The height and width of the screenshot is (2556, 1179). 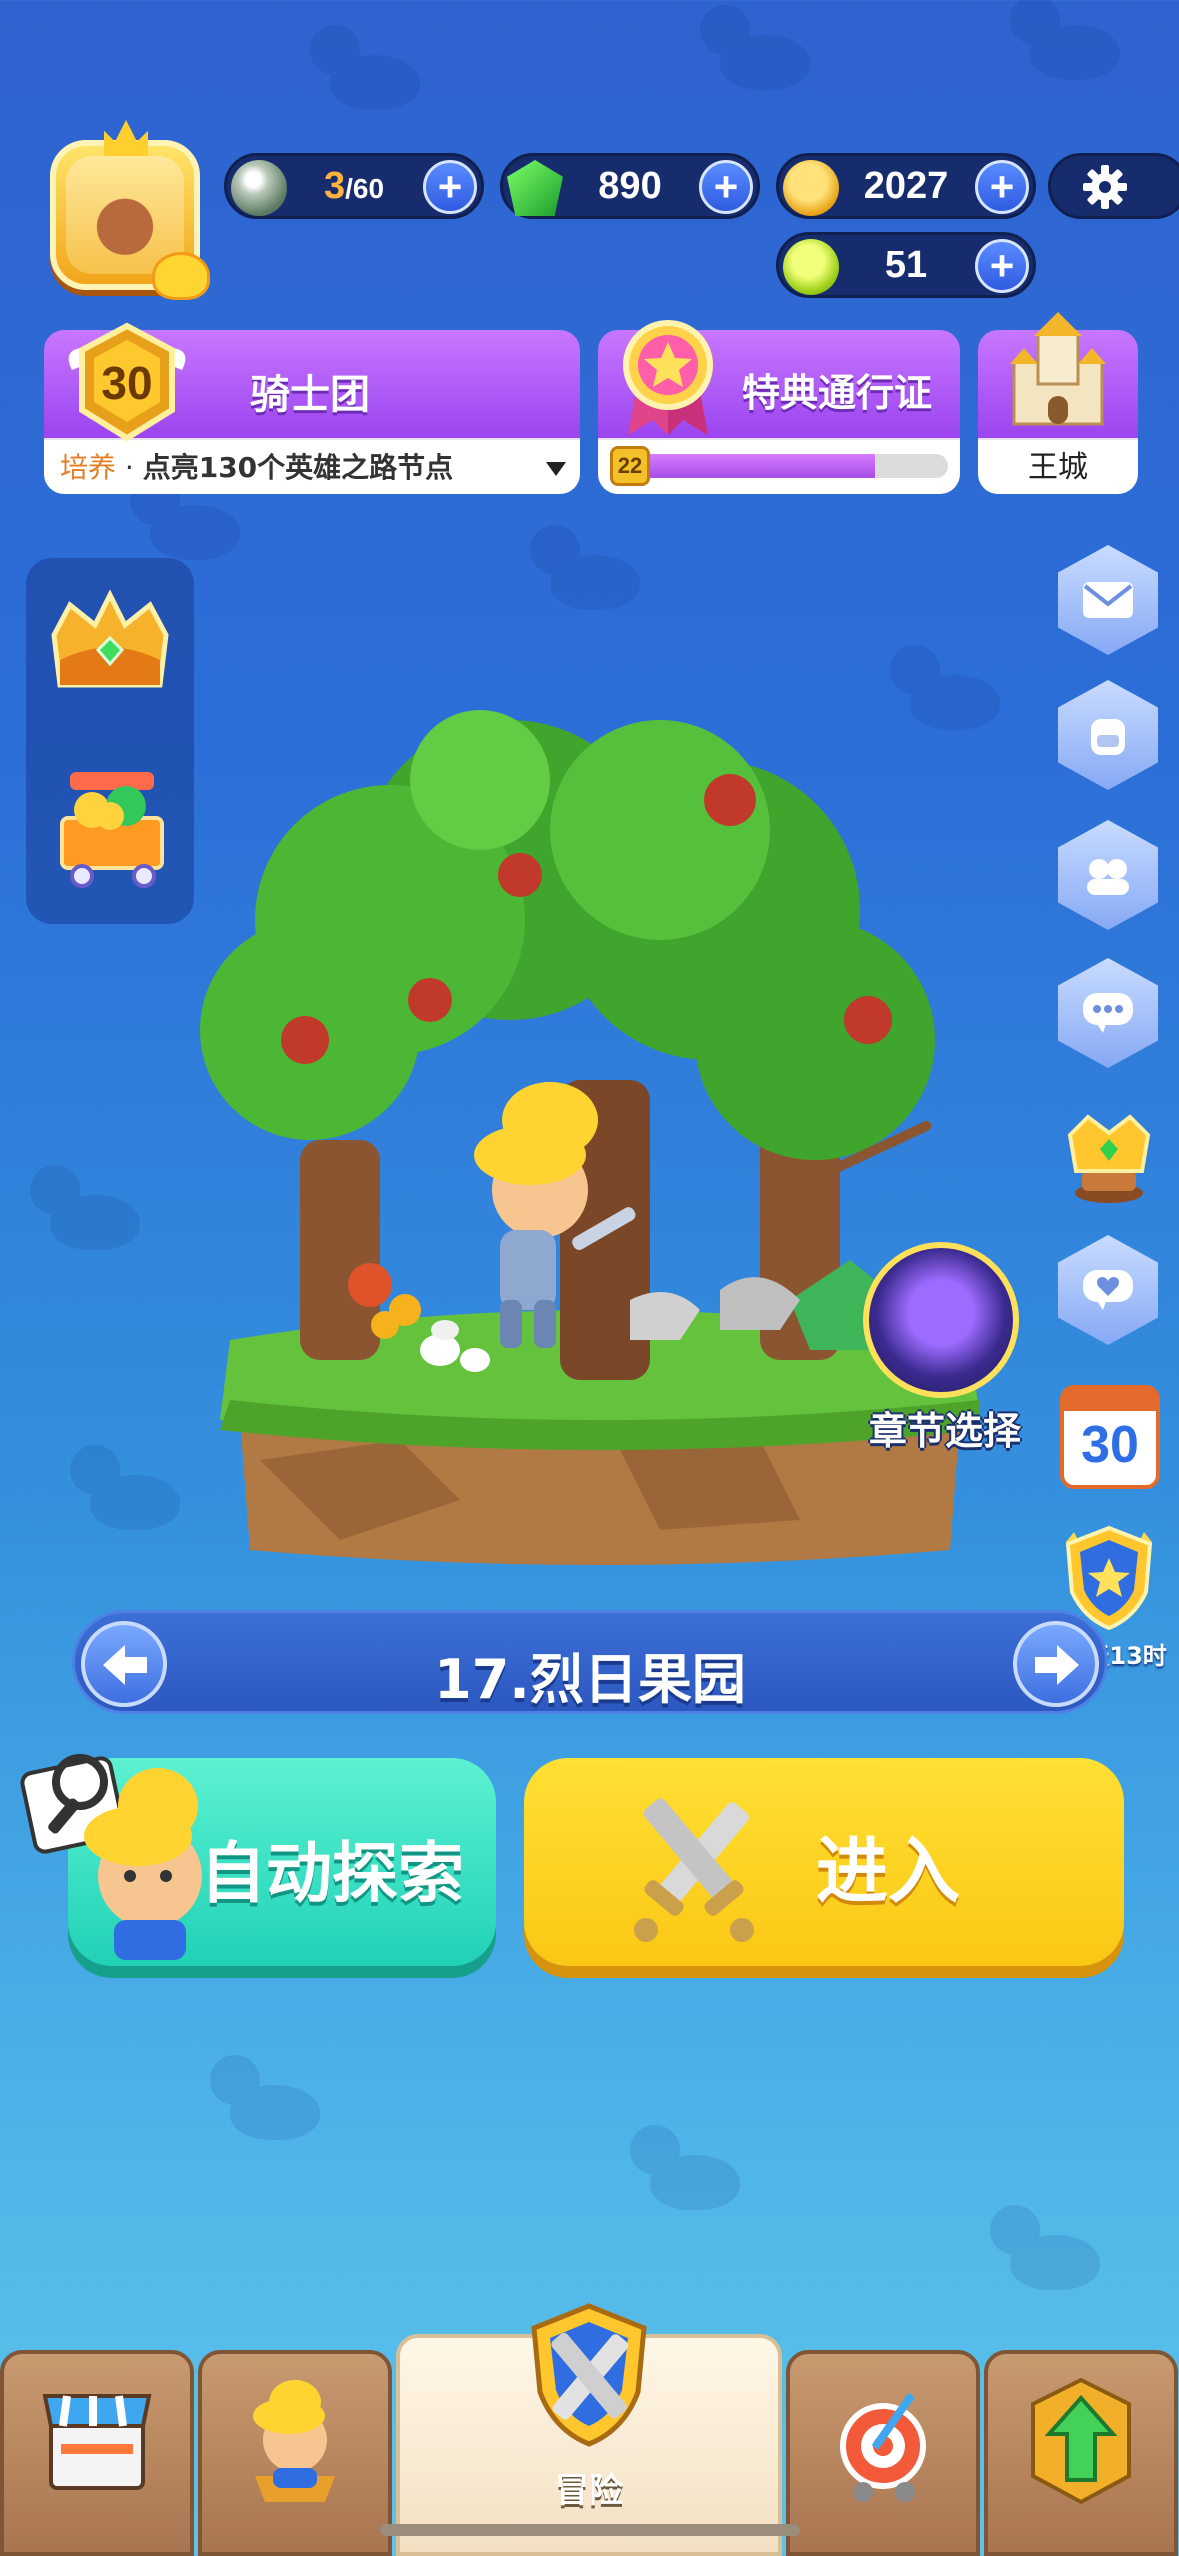 What do you see at coordinates (450, 187) in the screenshot?
I see `add-stamina-button: +` at bounding box center [450, 187].